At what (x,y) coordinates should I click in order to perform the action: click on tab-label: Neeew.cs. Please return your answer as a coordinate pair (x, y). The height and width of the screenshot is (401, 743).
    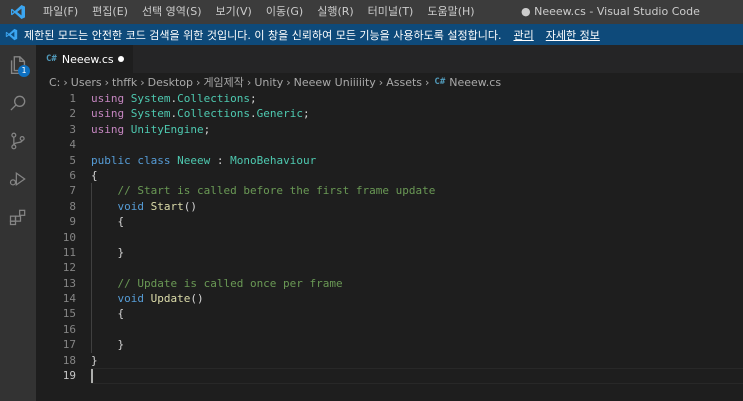
    Looking at the image, I should click on (87, 59).